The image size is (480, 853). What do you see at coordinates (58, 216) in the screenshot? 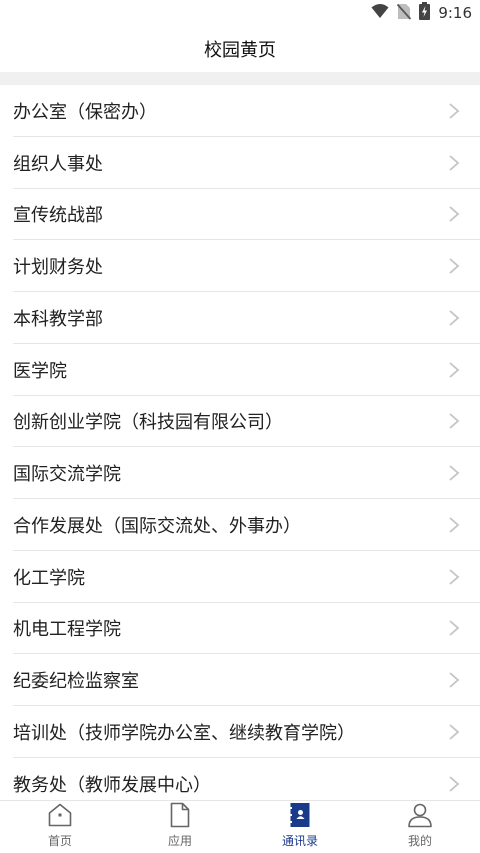
I see `department-label: 宣传统战部` at bounding box center [58, 216].